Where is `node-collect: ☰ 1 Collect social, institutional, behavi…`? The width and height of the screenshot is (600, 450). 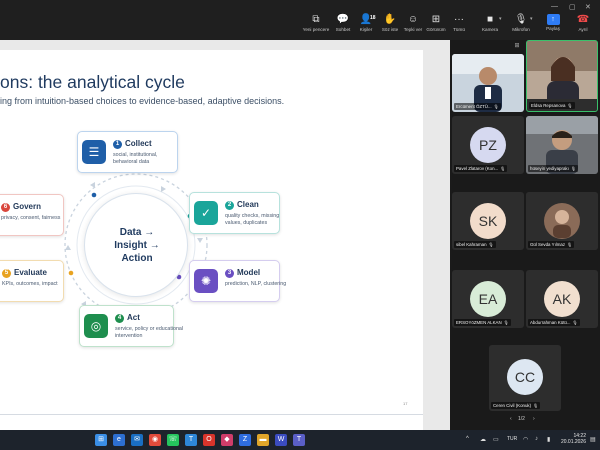 node-collect: ☰ 1 Collect social, institutional, behavi… is located at coordinates (127, 152).